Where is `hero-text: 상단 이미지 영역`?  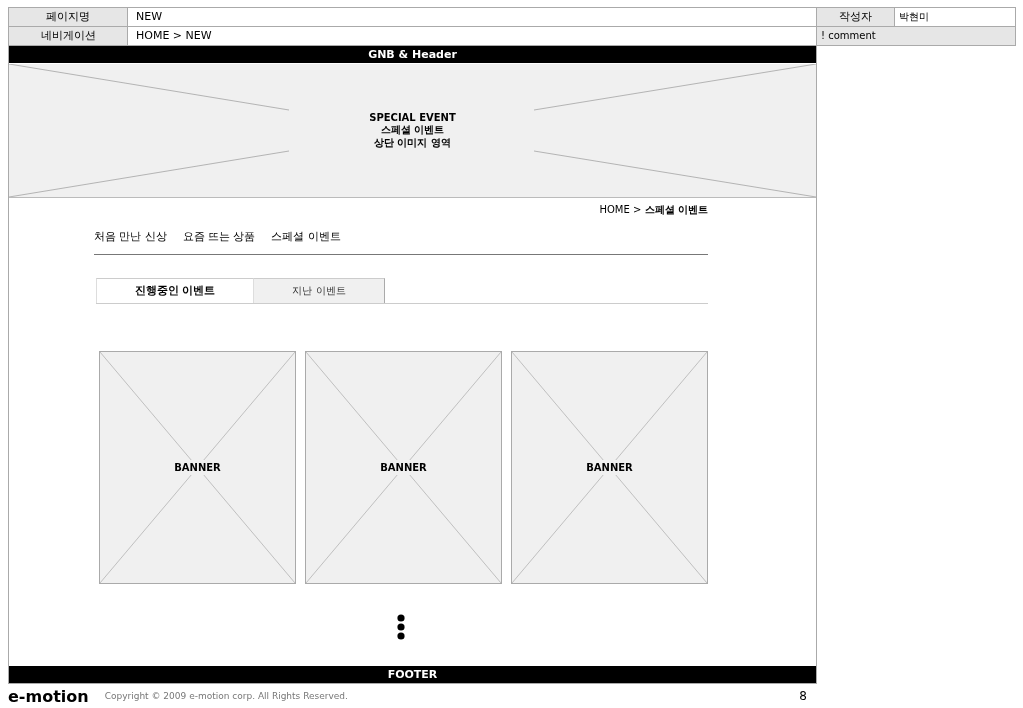 hero-text: 상단 이미지 영역 is located at coordinates (412, 143).